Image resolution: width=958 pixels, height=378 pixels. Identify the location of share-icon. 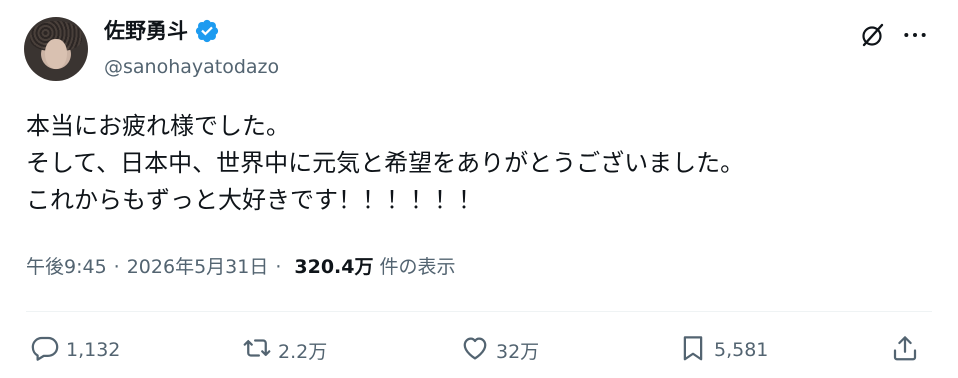
(905, 350).